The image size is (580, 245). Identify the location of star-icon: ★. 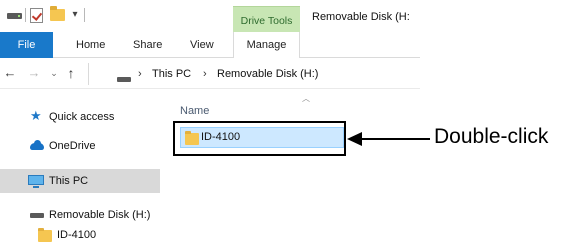
(36, 115).